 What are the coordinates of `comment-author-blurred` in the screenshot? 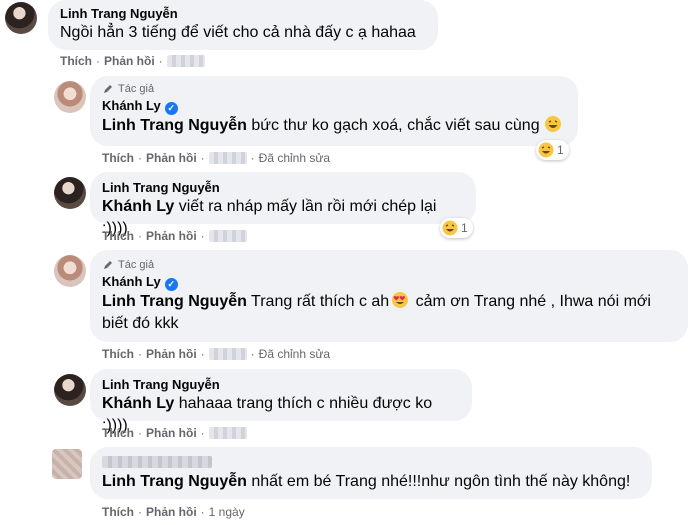 It's located at (371, 463).